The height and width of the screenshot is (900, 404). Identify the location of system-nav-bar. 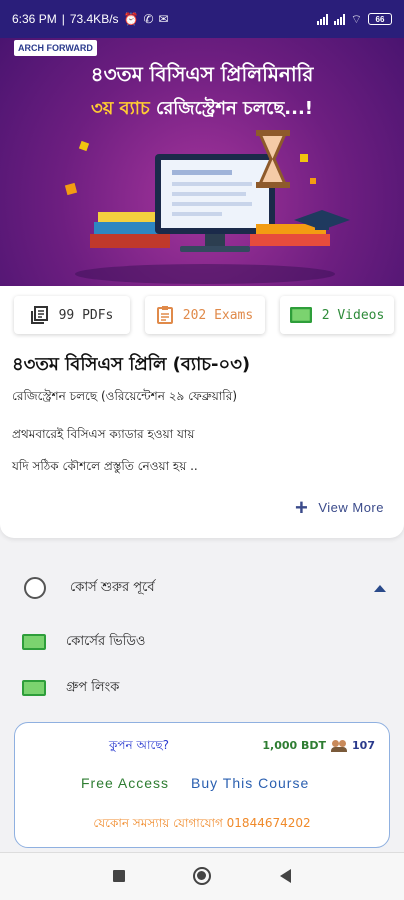
(202, 876).